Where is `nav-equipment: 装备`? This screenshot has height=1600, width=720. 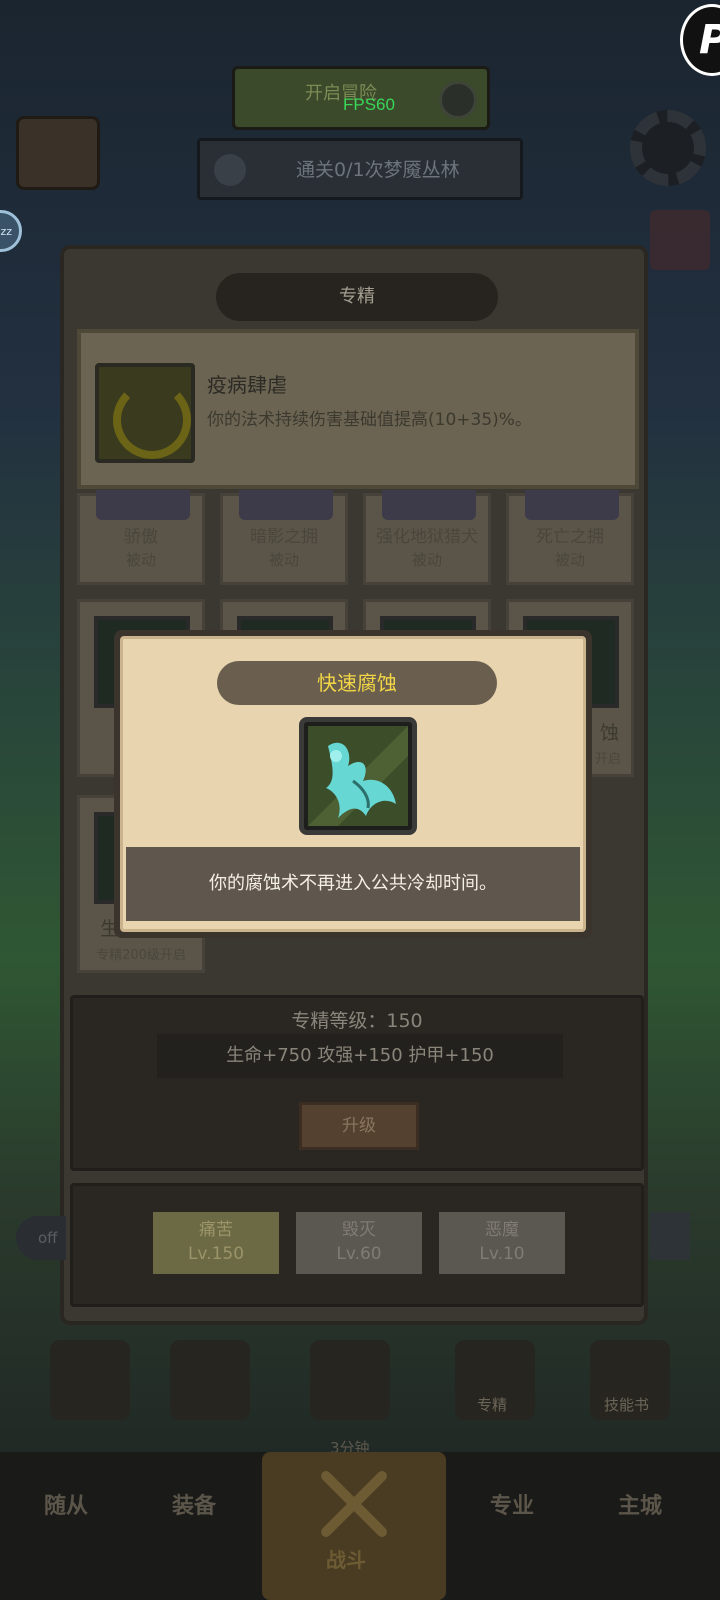
nav-equipment: 装备 is located at coordinates (194, 1504).